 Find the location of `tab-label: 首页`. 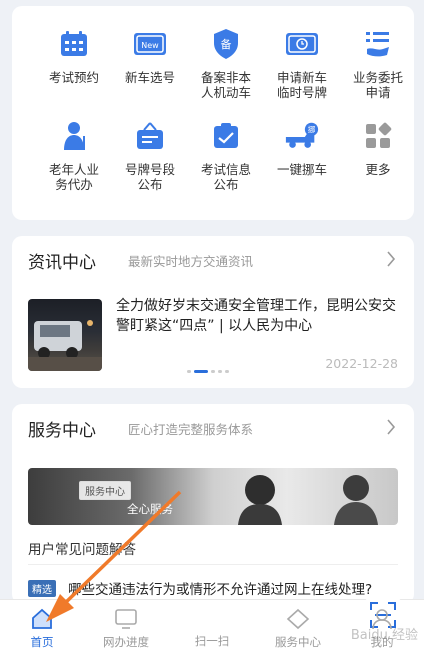

tab-label: 首页 is located at coordinates (42, 642).